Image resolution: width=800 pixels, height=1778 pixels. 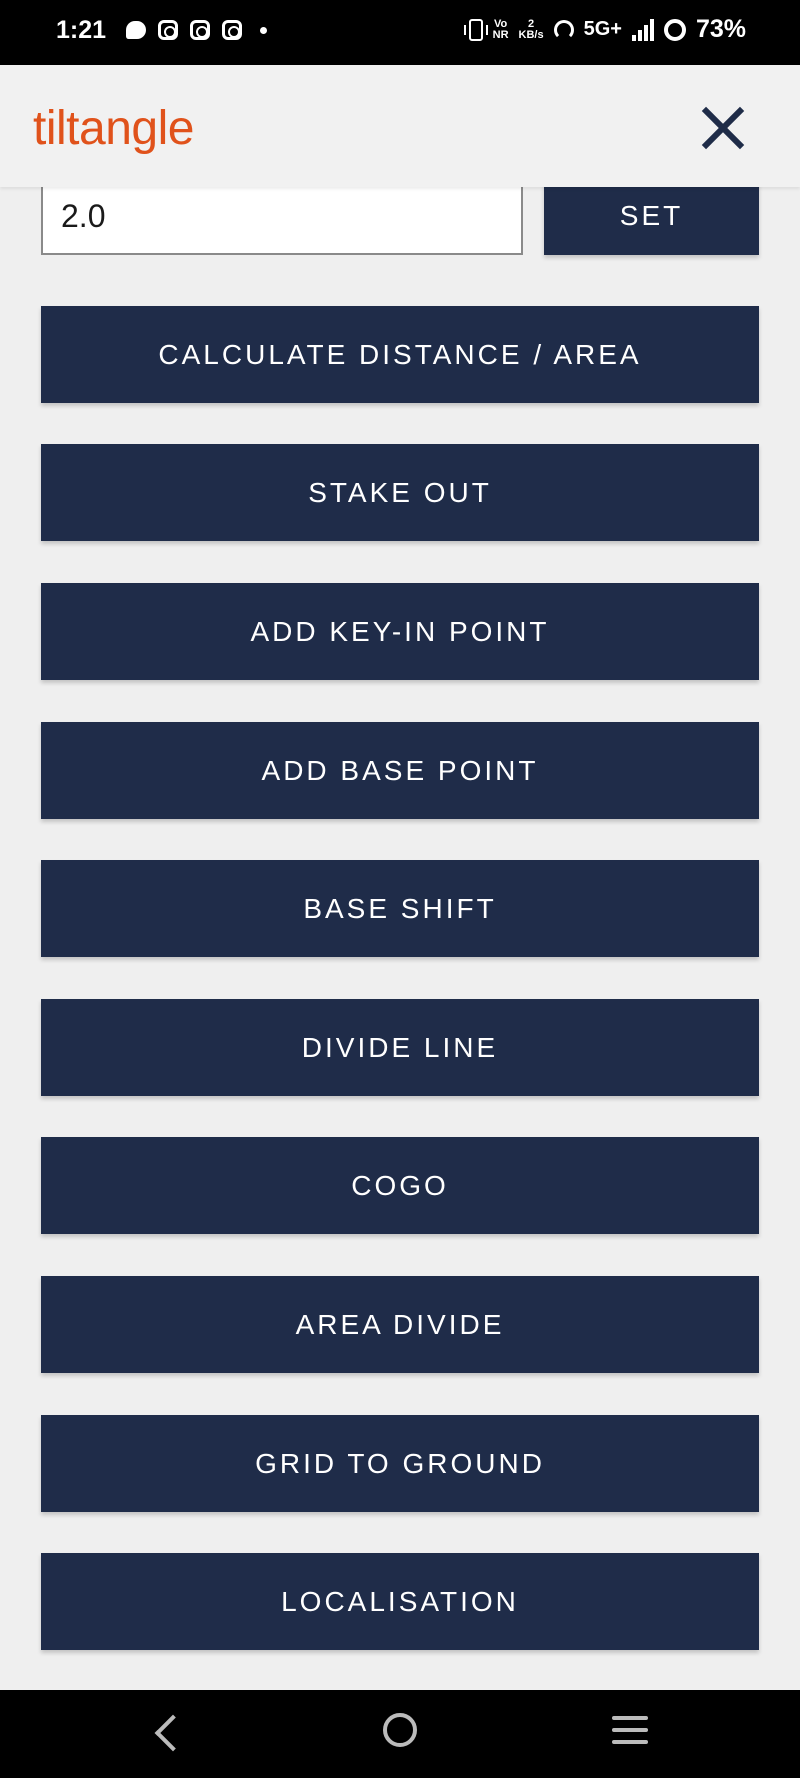 What do you see at coordinates (642, 29) in the screenshot?
I see `signal-icon` at bounding box center [642, 29].